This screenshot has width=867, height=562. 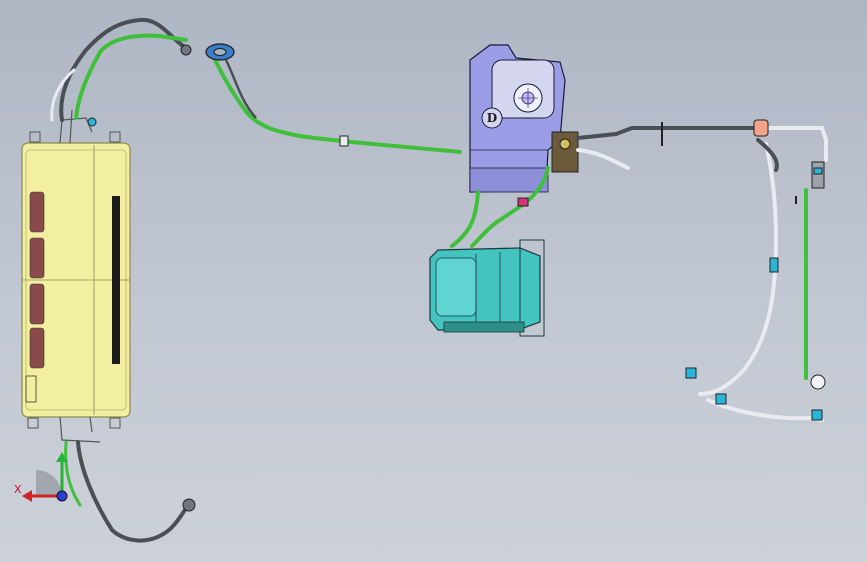 I want to click on hvac-housing-assembly: D, so click(x=517, y=118).